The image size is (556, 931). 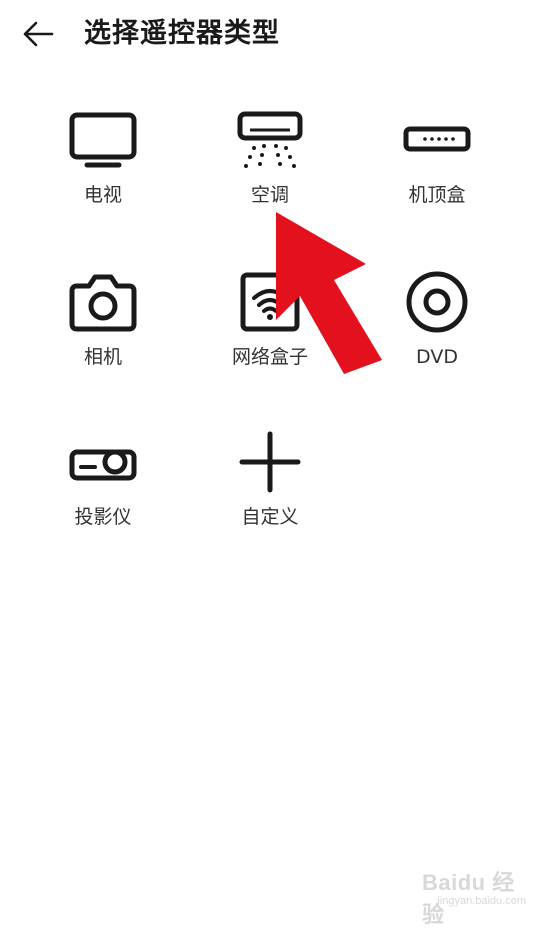 What do you see at coordinates (437, 357) in the screenshot?
I see `device-label: DVD` at bounding box center [437, 357].